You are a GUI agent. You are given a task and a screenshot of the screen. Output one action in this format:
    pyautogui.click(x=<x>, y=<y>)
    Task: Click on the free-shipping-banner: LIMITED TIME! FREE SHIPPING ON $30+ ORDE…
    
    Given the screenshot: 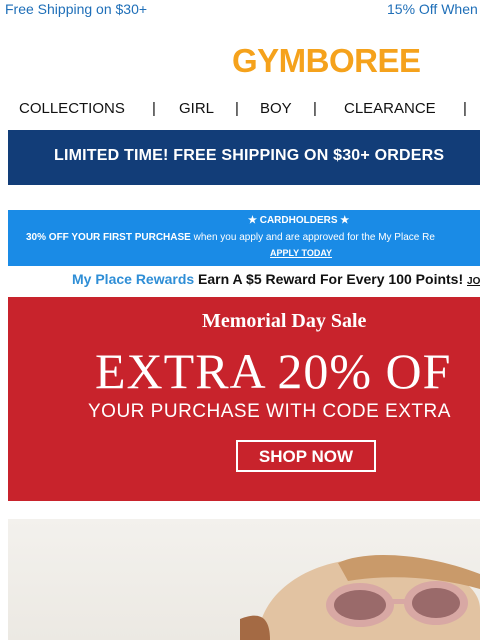 What is the action you would take?
    pyautogui.click(x=244, y=157)
    